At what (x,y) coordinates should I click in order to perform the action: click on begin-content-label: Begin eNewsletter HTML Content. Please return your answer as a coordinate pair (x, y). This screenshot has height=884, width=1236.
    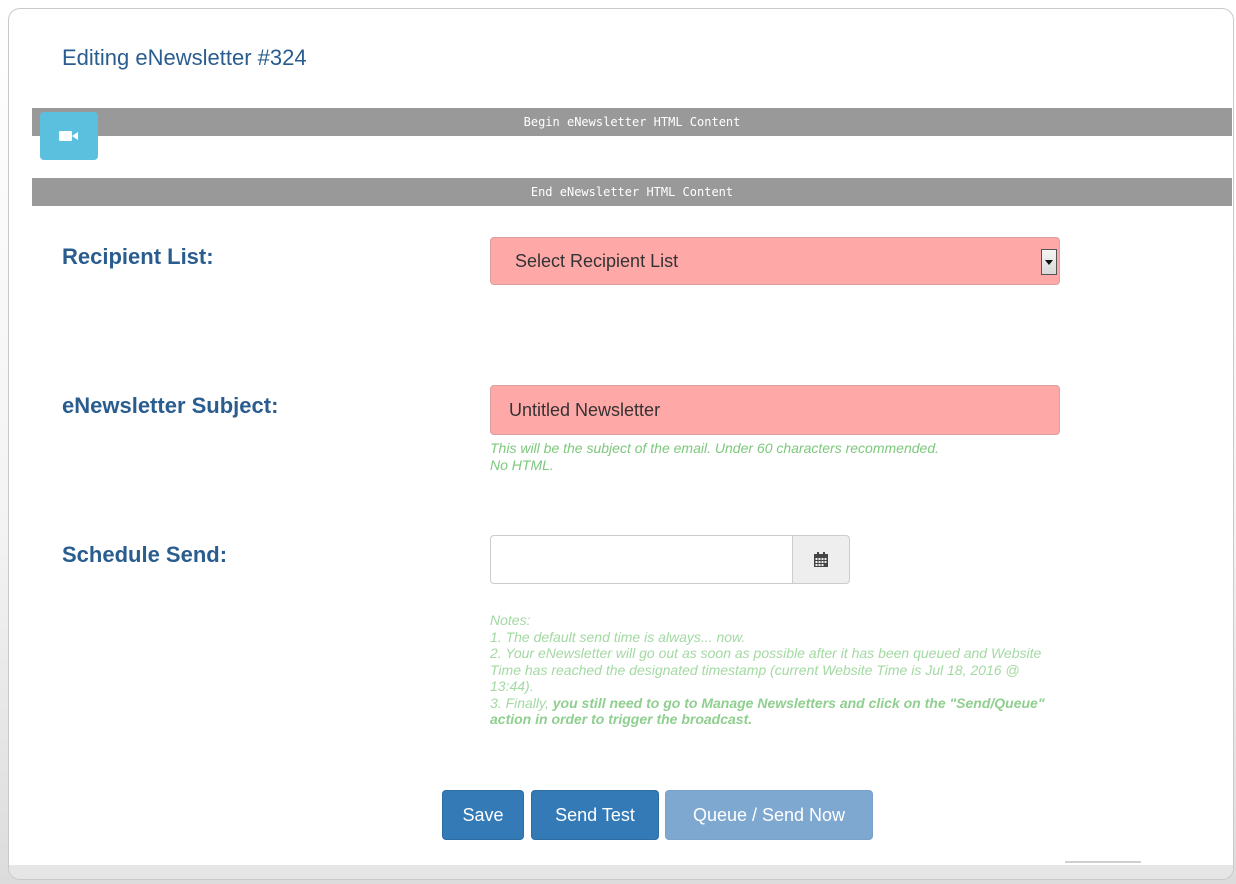
    Looking at the image, I should click on (632, 122).